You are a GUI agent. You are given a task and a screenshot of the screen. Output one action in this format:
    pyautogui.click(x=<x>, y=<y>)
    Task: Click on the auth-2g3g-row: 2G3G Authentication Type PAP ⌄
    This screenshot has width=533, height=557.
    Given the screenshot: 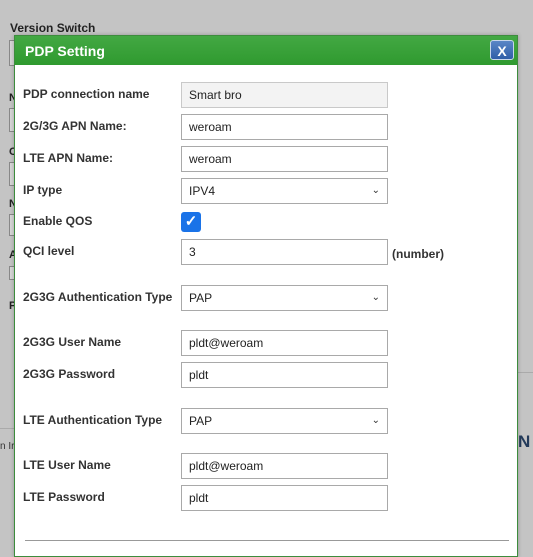 What is the action you would take?
    pyautogui.click(x=266, y=298)
    